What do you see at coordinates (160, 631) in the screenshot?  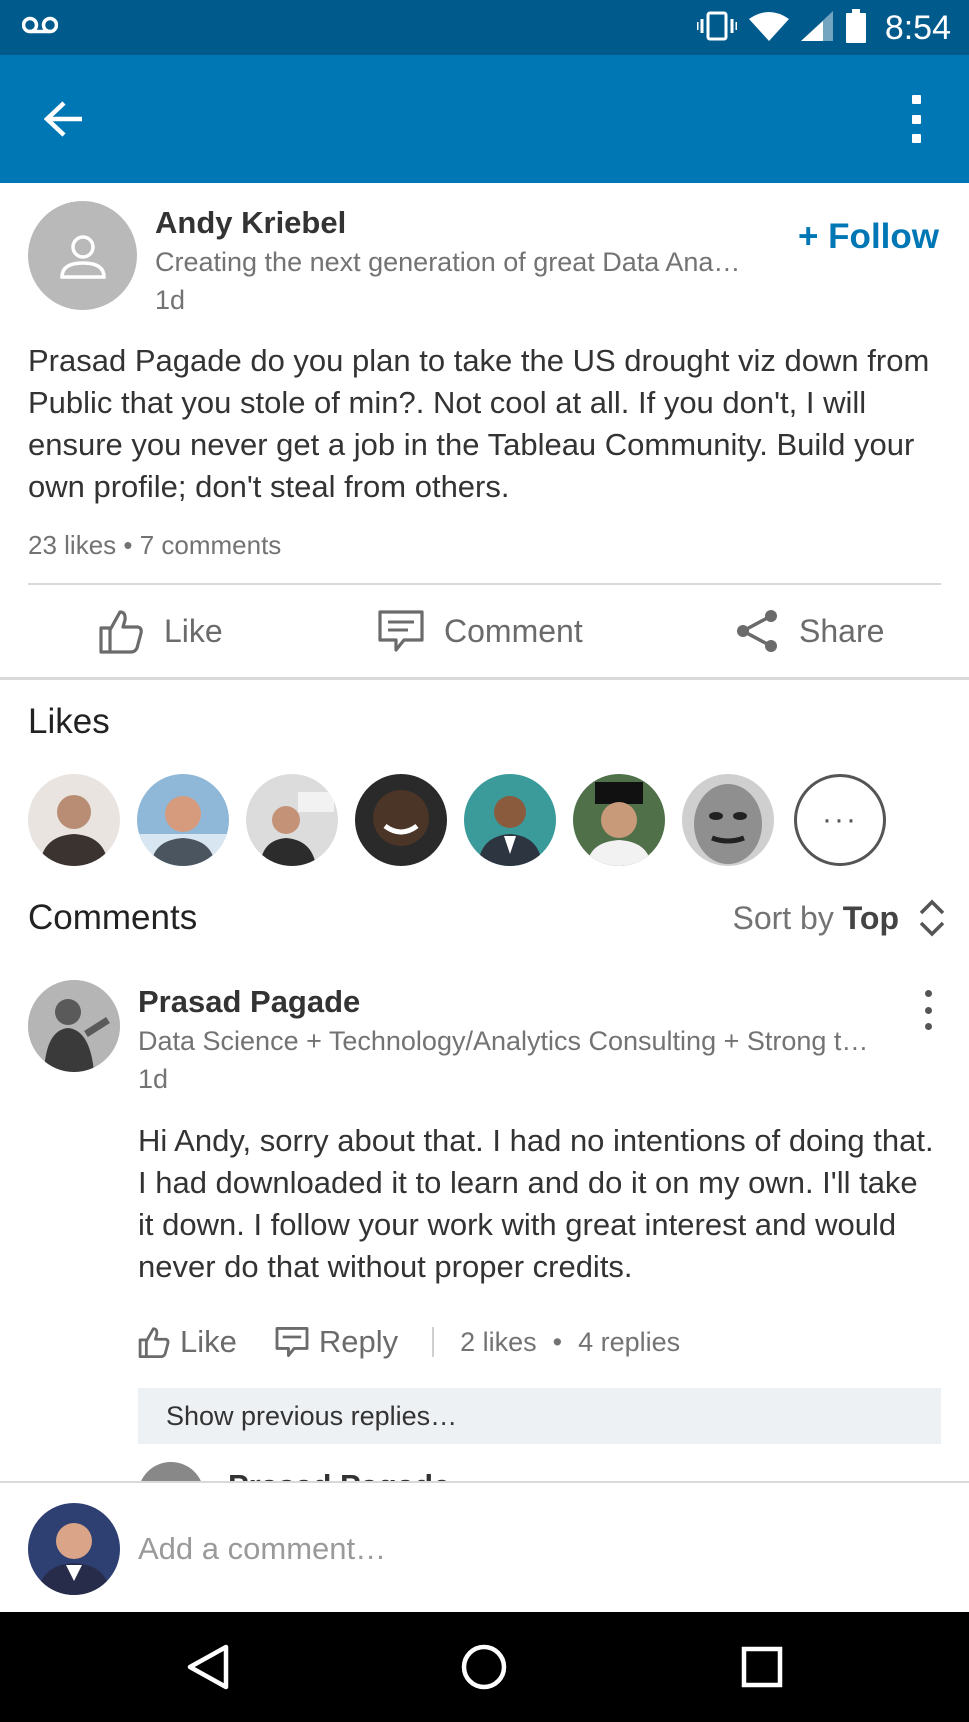 I see `like-button: Like` at bounding box center [160, 631].